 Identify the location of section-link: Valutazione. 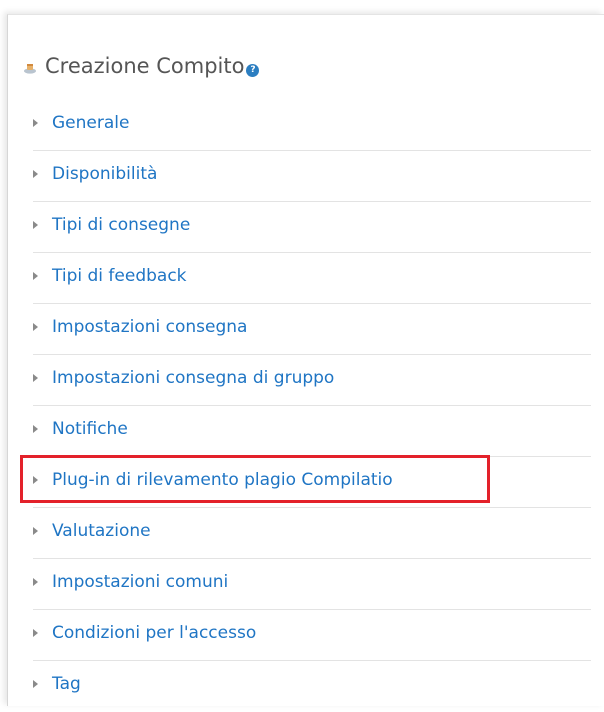
(101, 531).